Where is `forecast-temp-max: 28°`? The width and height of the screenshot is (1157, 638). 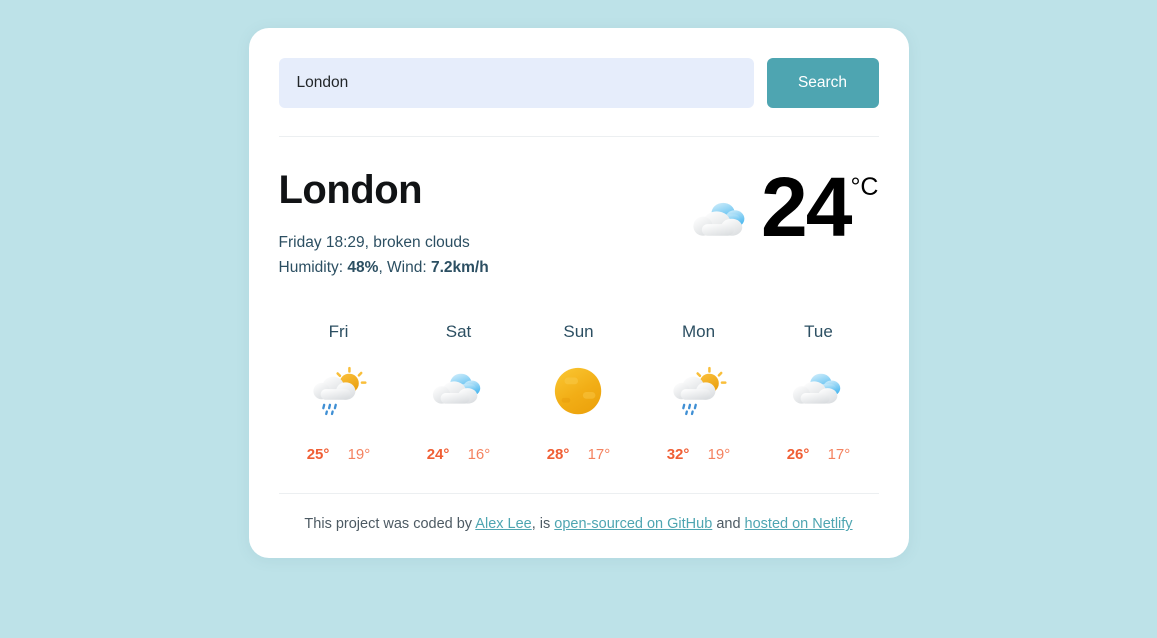 forecast-temp-max: 28° is located at coordinates (558, 455).